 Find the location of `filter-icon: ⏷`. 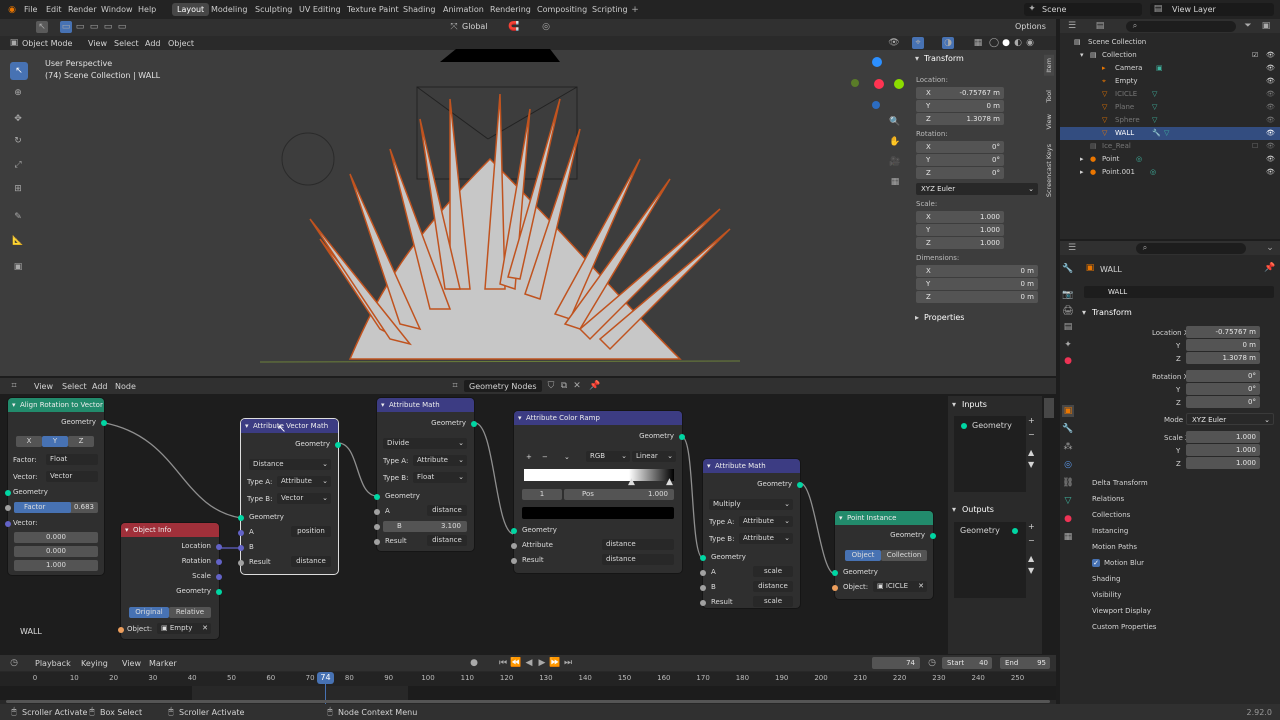

filter-icon: ⏷ is located at coordinates (1248, 26).